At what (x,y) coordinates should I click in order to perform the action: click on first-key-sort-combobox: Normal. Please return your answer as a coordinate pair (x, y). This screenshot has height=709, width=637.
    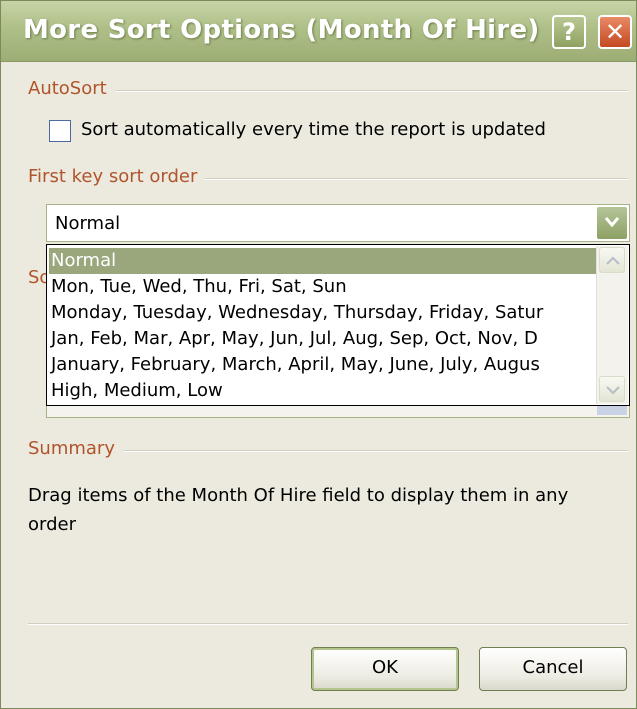
    Looking at the image, I should click on (338, 223).